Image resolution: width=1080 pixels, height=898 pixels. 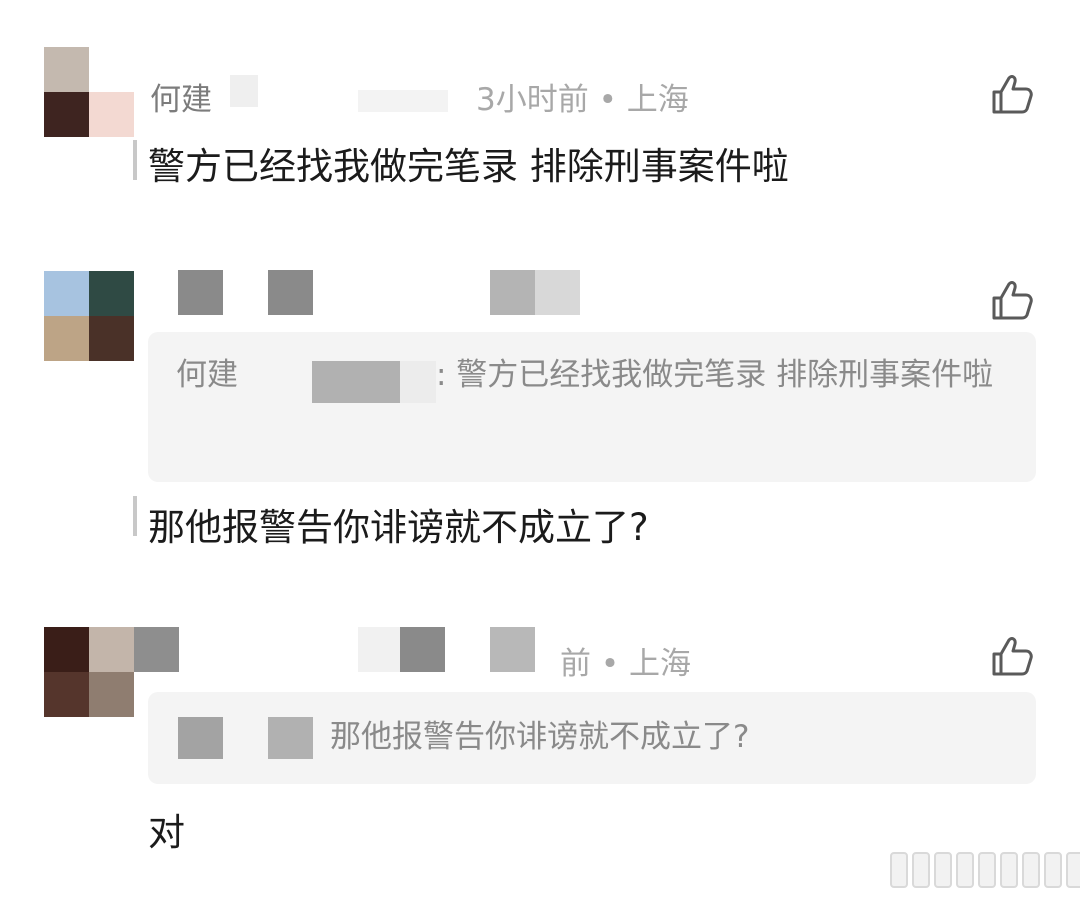 What do you see at coordinates (468, 166) in the screenshot?
I see `comment-text: 警方已经找我做完笔录 排除刑事案件啦` at bounding box center [468, 166].